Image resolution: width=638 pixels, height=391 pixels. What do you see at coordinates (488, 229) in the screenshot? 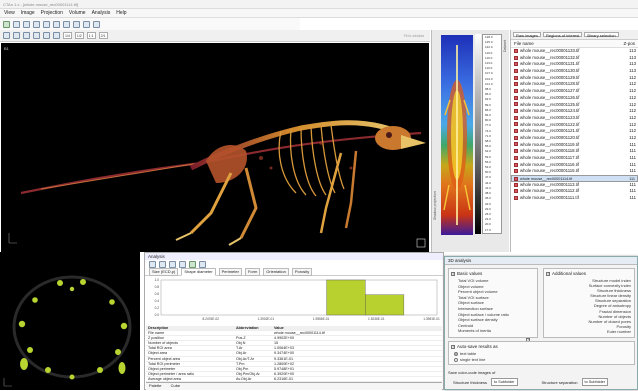
I see `scale-tick: 17.0` at bounding box center [488, 229].